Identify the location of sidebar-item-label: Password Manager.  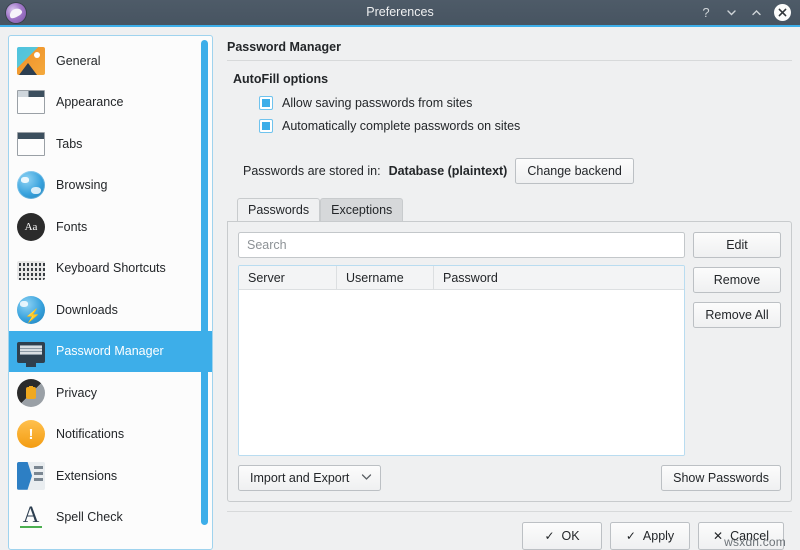
(110, 351).